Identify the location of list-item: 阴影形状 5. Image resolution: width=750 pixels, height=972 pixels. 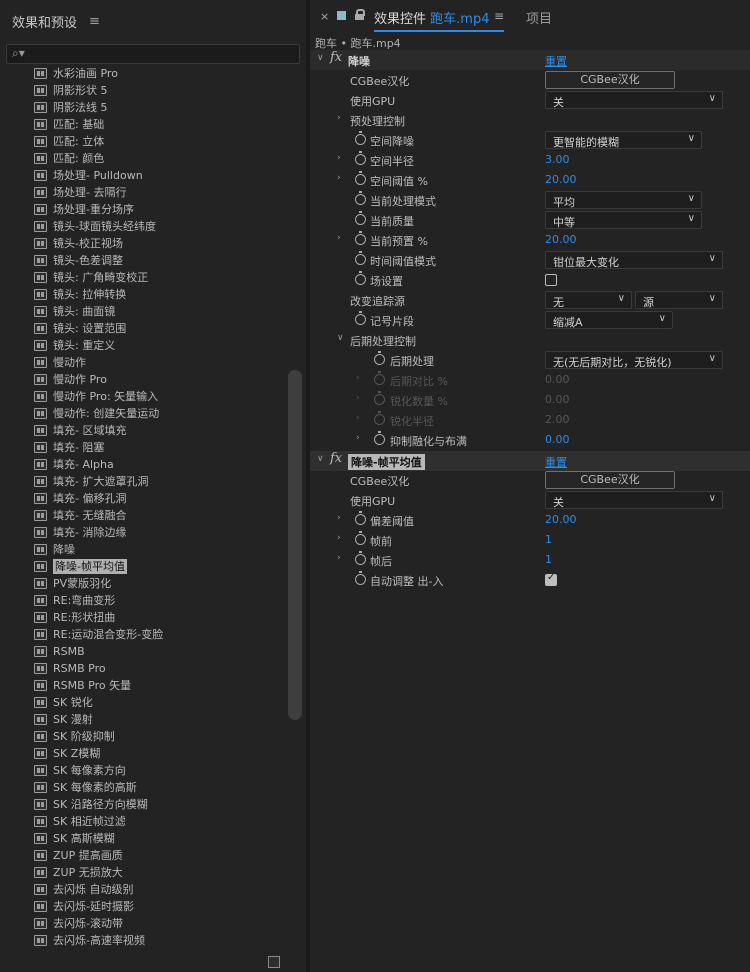
(143, 90).